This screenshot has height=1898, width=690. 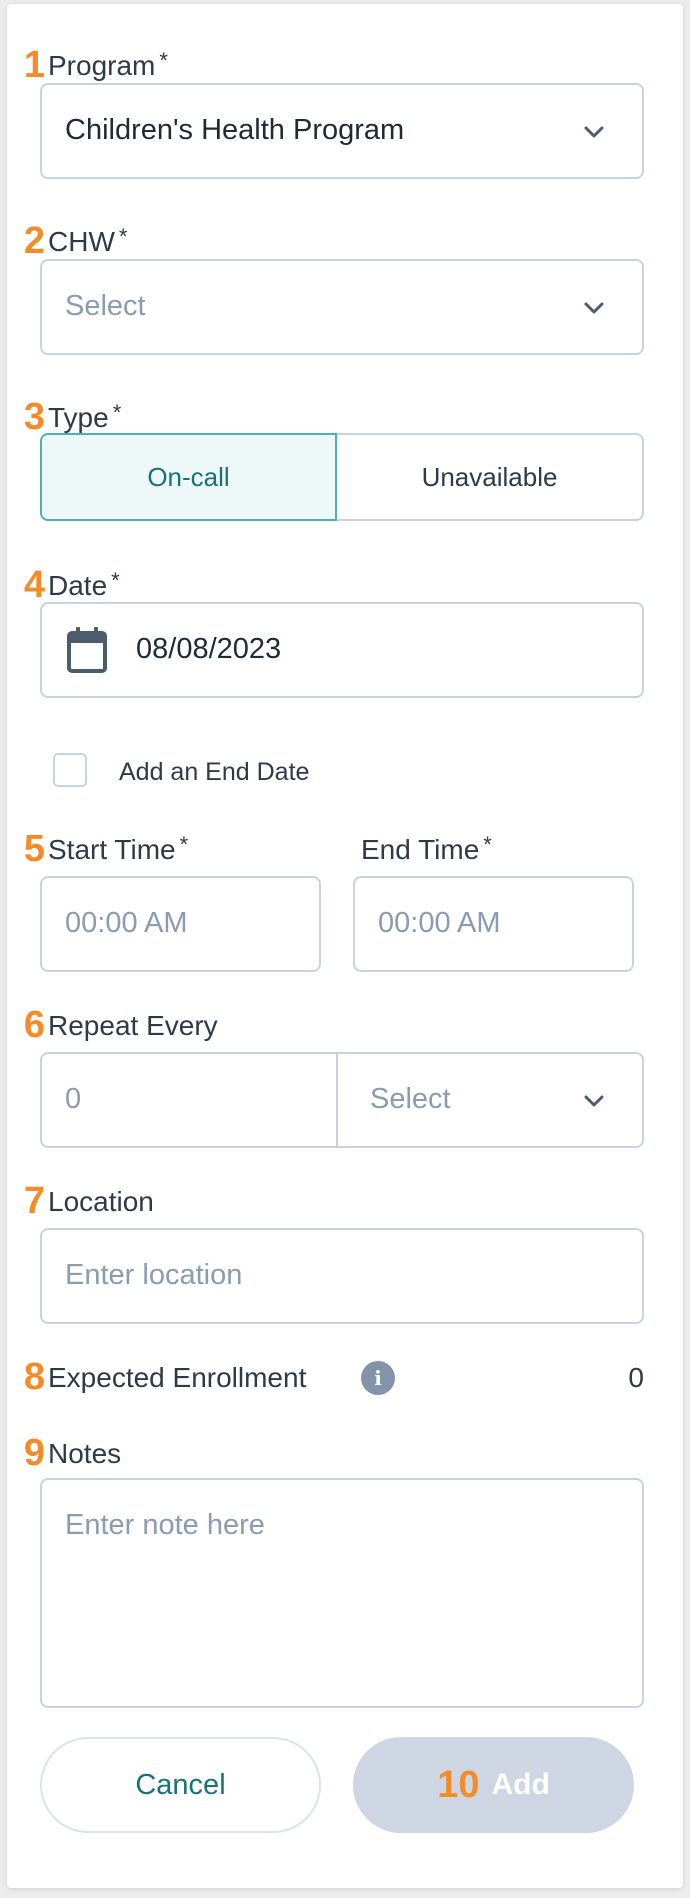 I want to click on start-time-input: 00:00 AM, so click(x=180, y=924).